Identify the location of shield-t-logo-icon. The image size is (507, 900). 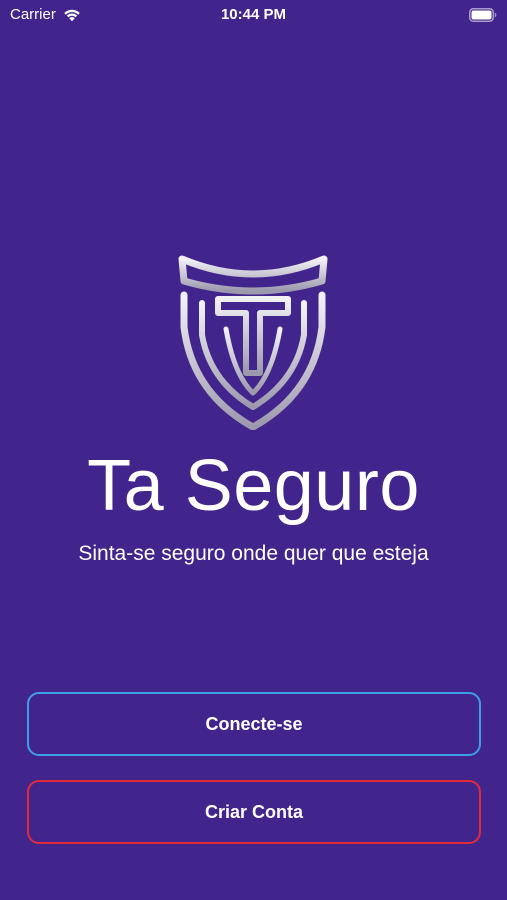
(253, 342).